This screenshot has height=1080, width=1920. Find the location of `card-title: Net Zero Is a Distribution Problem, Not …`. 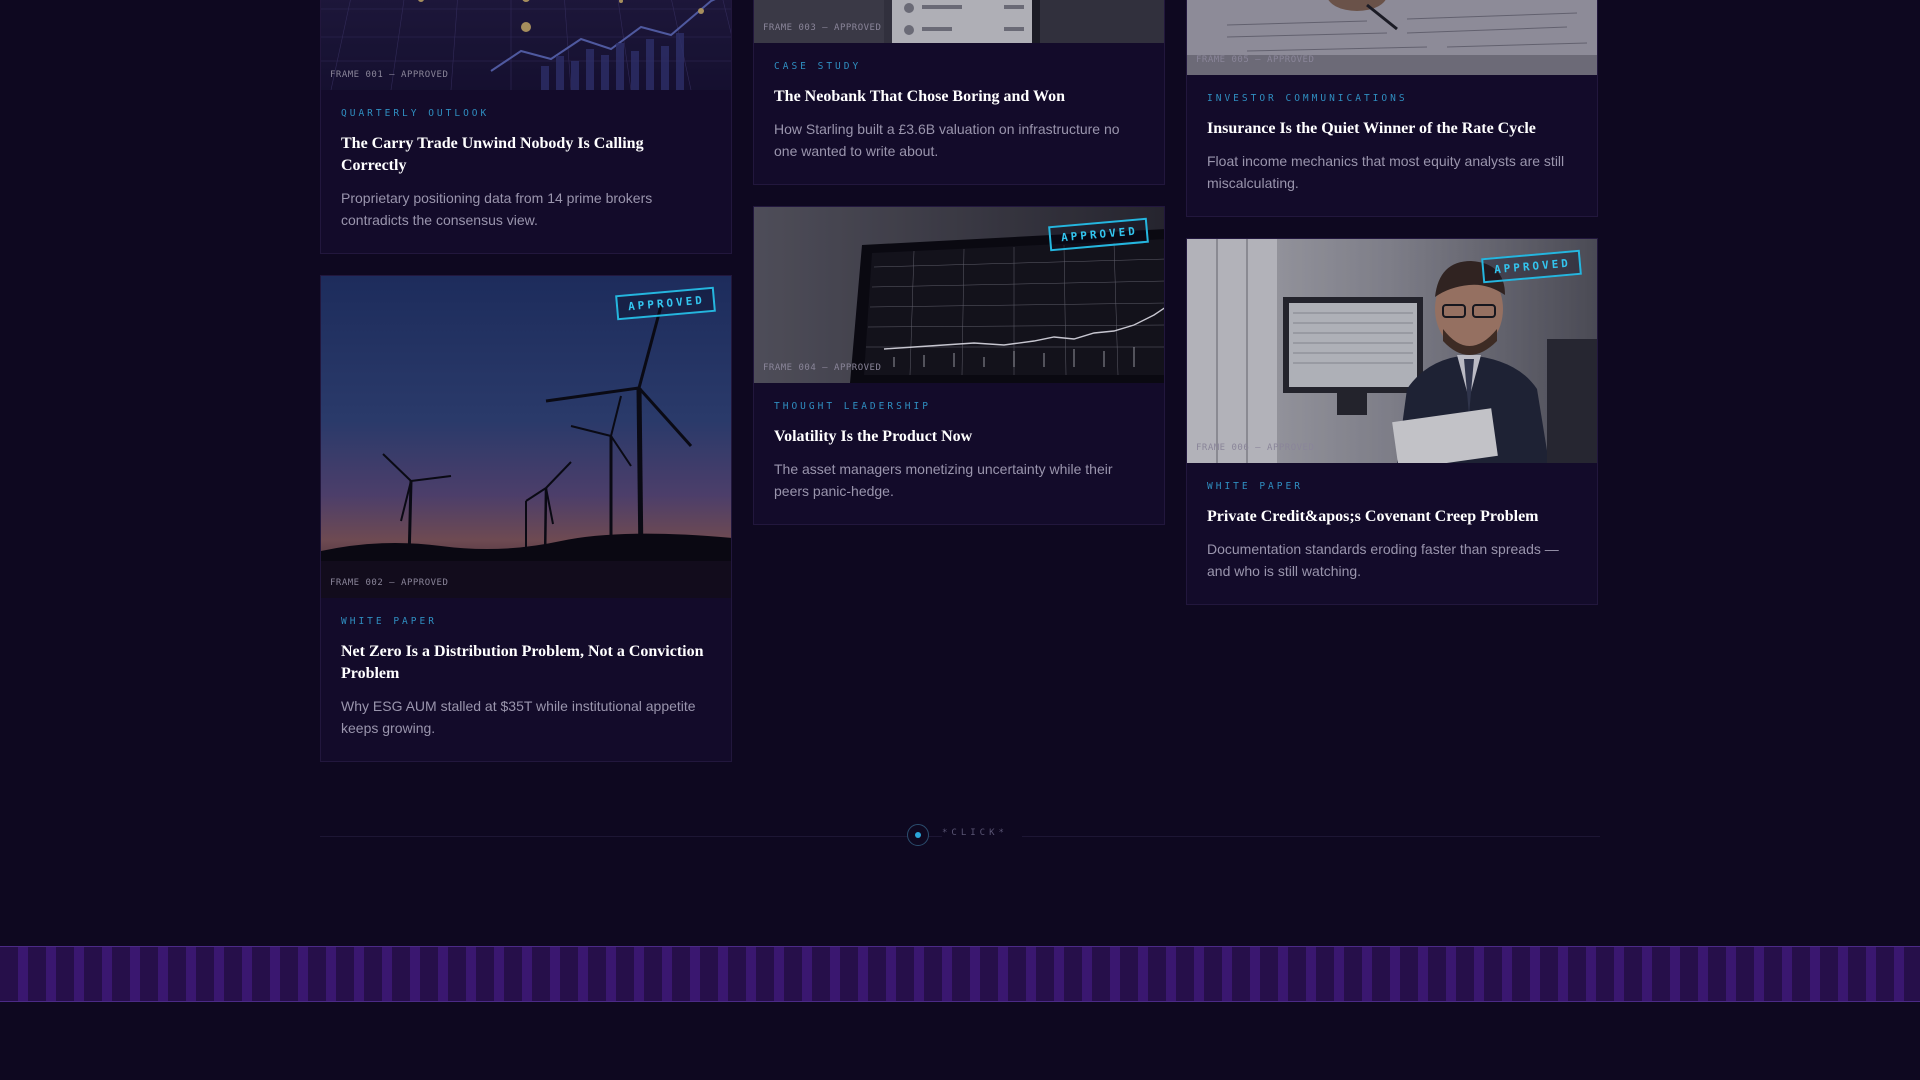

card-title: Net Zero Is a Distribution Problem, Not … is located at coordinates (526, 663).